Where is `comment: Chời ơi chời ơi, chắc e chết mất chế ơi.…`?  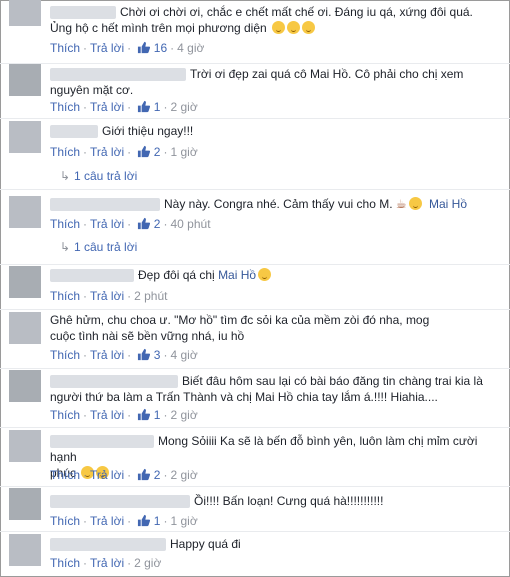
comment: Chời ơi chời ơi, chắc e chết mất chế ơi.… is located at coordinates (255, 31).